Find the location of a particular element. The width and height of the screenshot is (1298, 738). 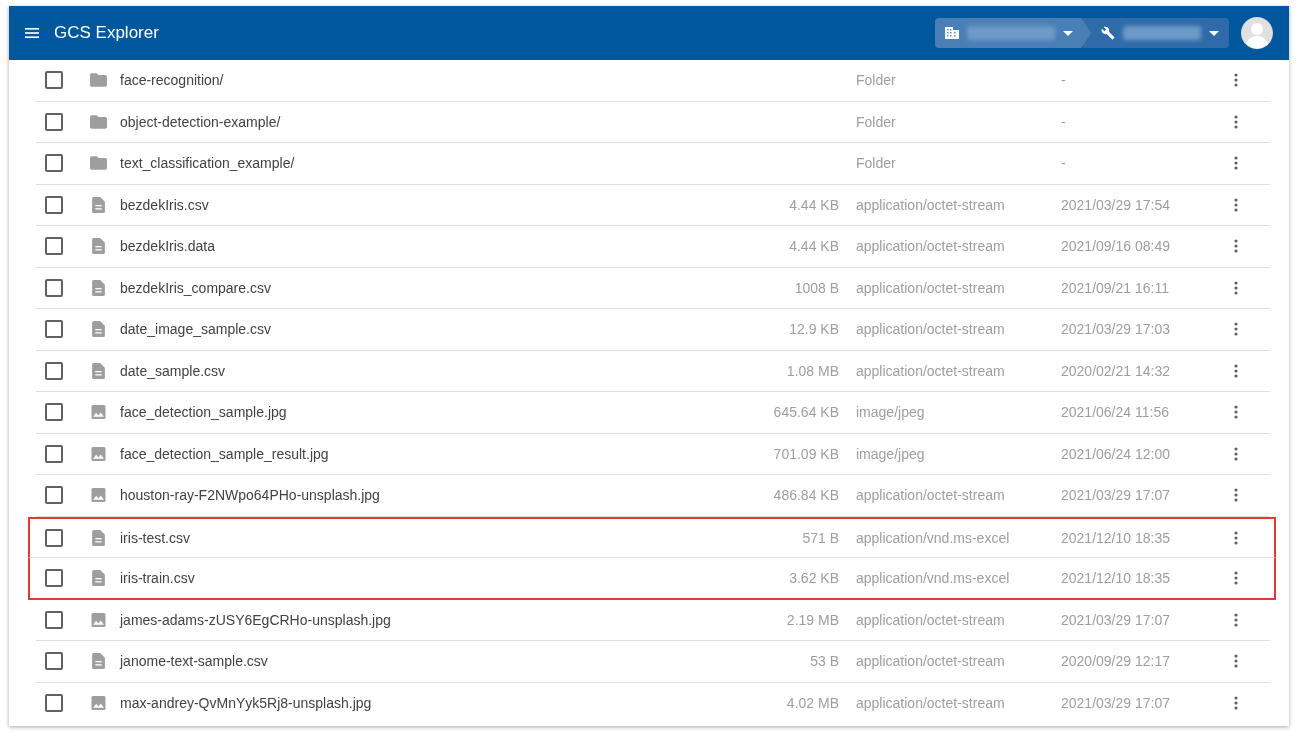

file-row: iris-test.csv 571 B application/vnd.ms-excel 2021/12/10 18:35 is located at coordinates (652, 537).